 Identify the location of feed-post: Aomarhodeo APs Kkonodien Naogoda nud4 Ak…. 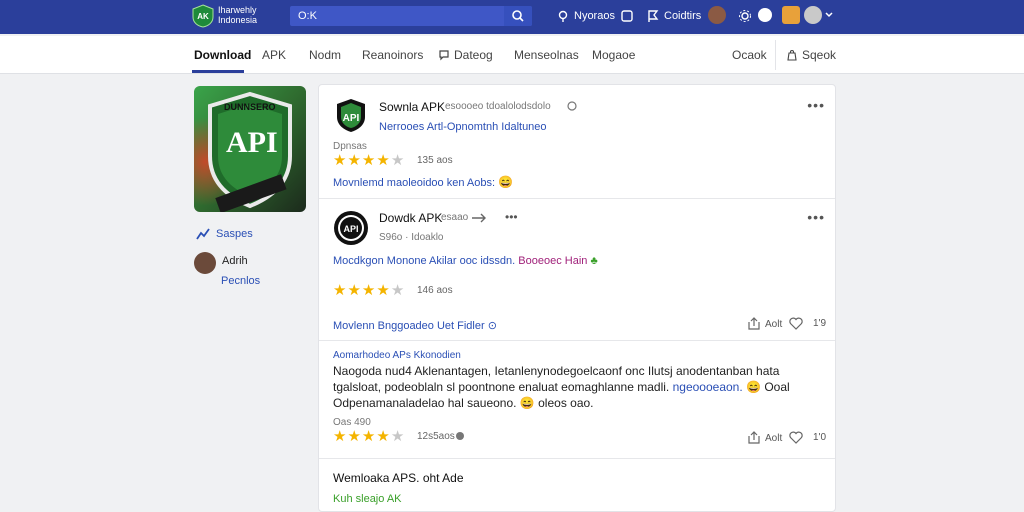
(577, 400).